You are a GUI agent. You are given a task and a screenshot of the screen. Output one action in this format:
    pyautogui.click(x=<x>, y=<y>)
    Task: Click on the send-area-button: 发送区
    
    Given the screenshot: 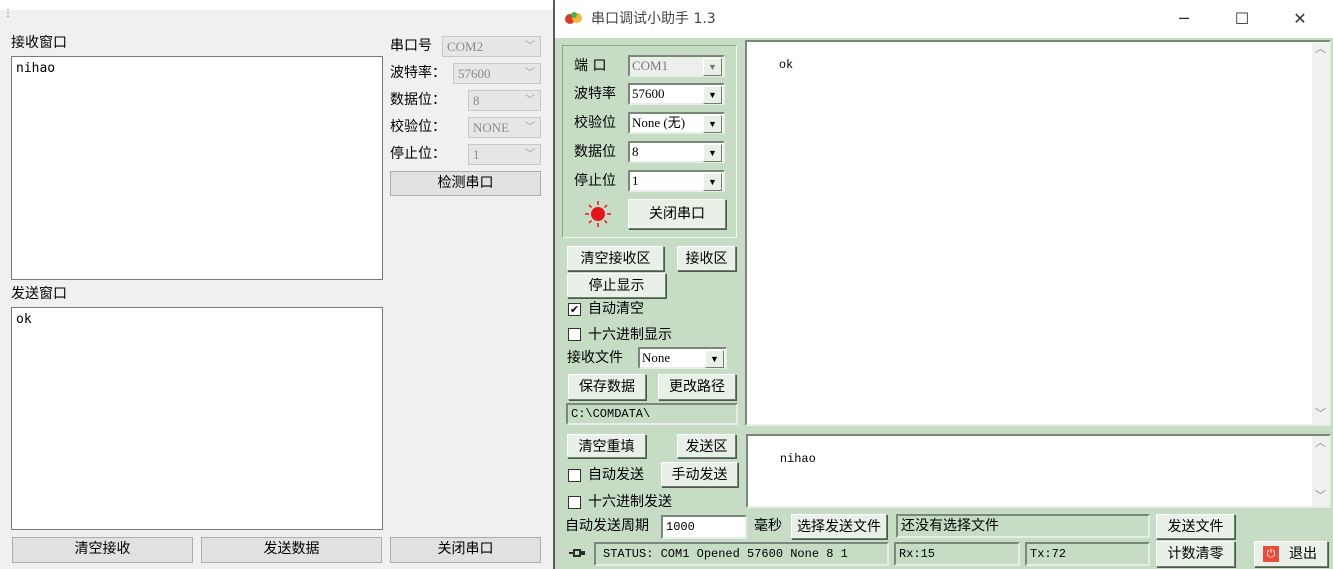 What is the action you would take?
    pyautogui.click(x=706, y=446)
    